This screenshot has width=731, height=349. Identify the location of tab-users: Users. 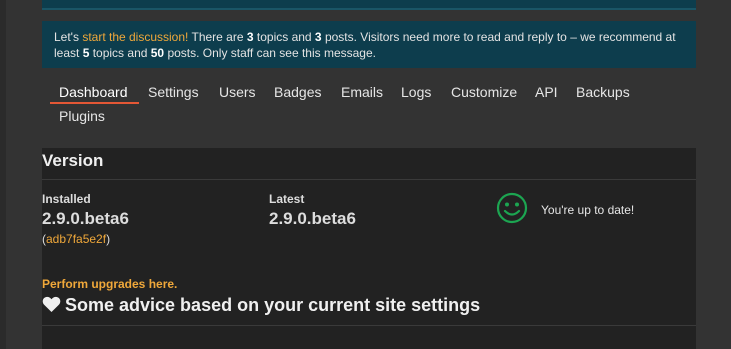
(237, 92).